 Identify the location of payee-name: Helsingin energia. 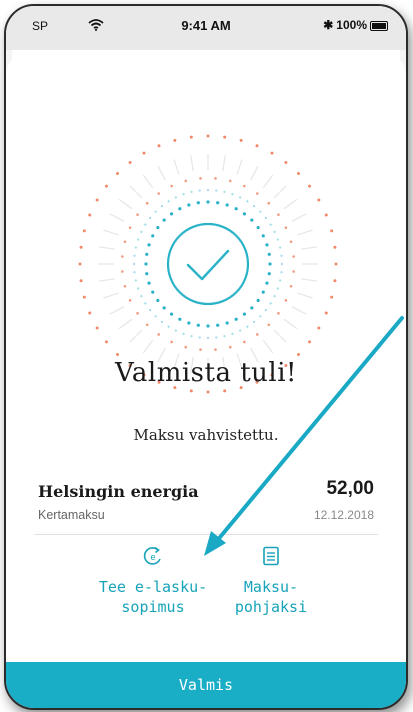
(118, 491).